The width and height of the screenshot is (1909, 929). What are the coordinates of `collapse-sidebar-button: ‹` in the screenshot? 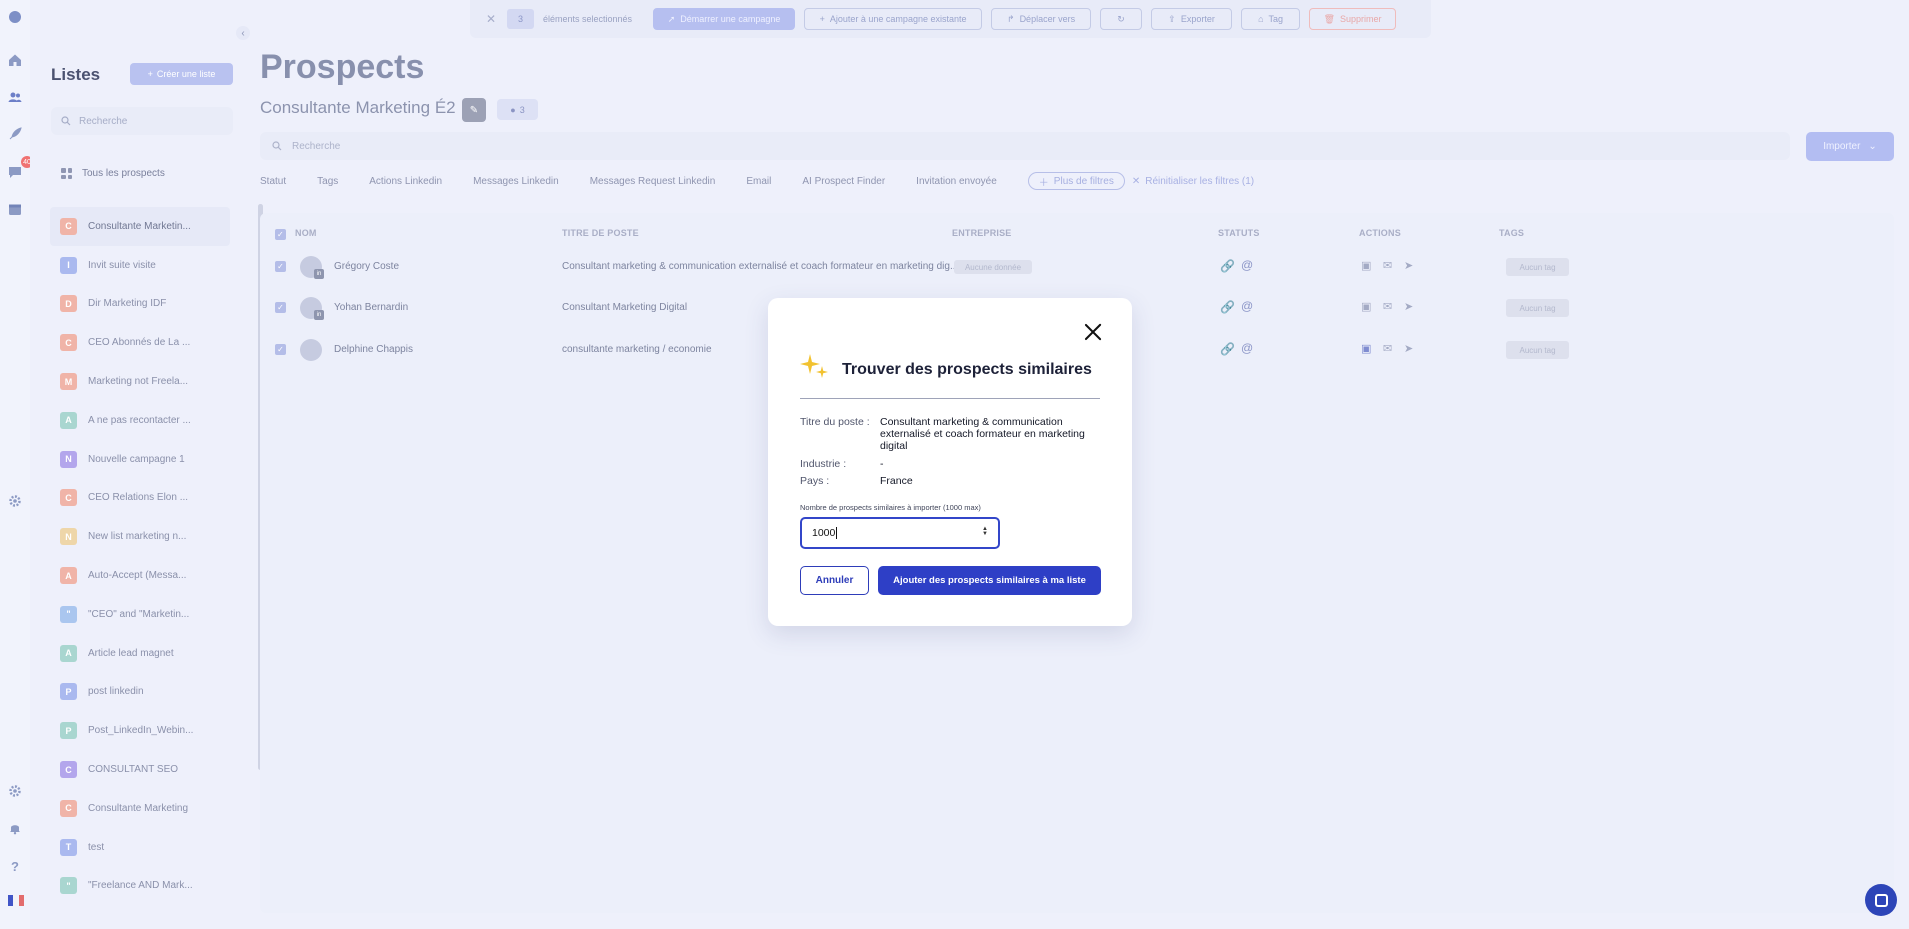 It's located at (243, 33).